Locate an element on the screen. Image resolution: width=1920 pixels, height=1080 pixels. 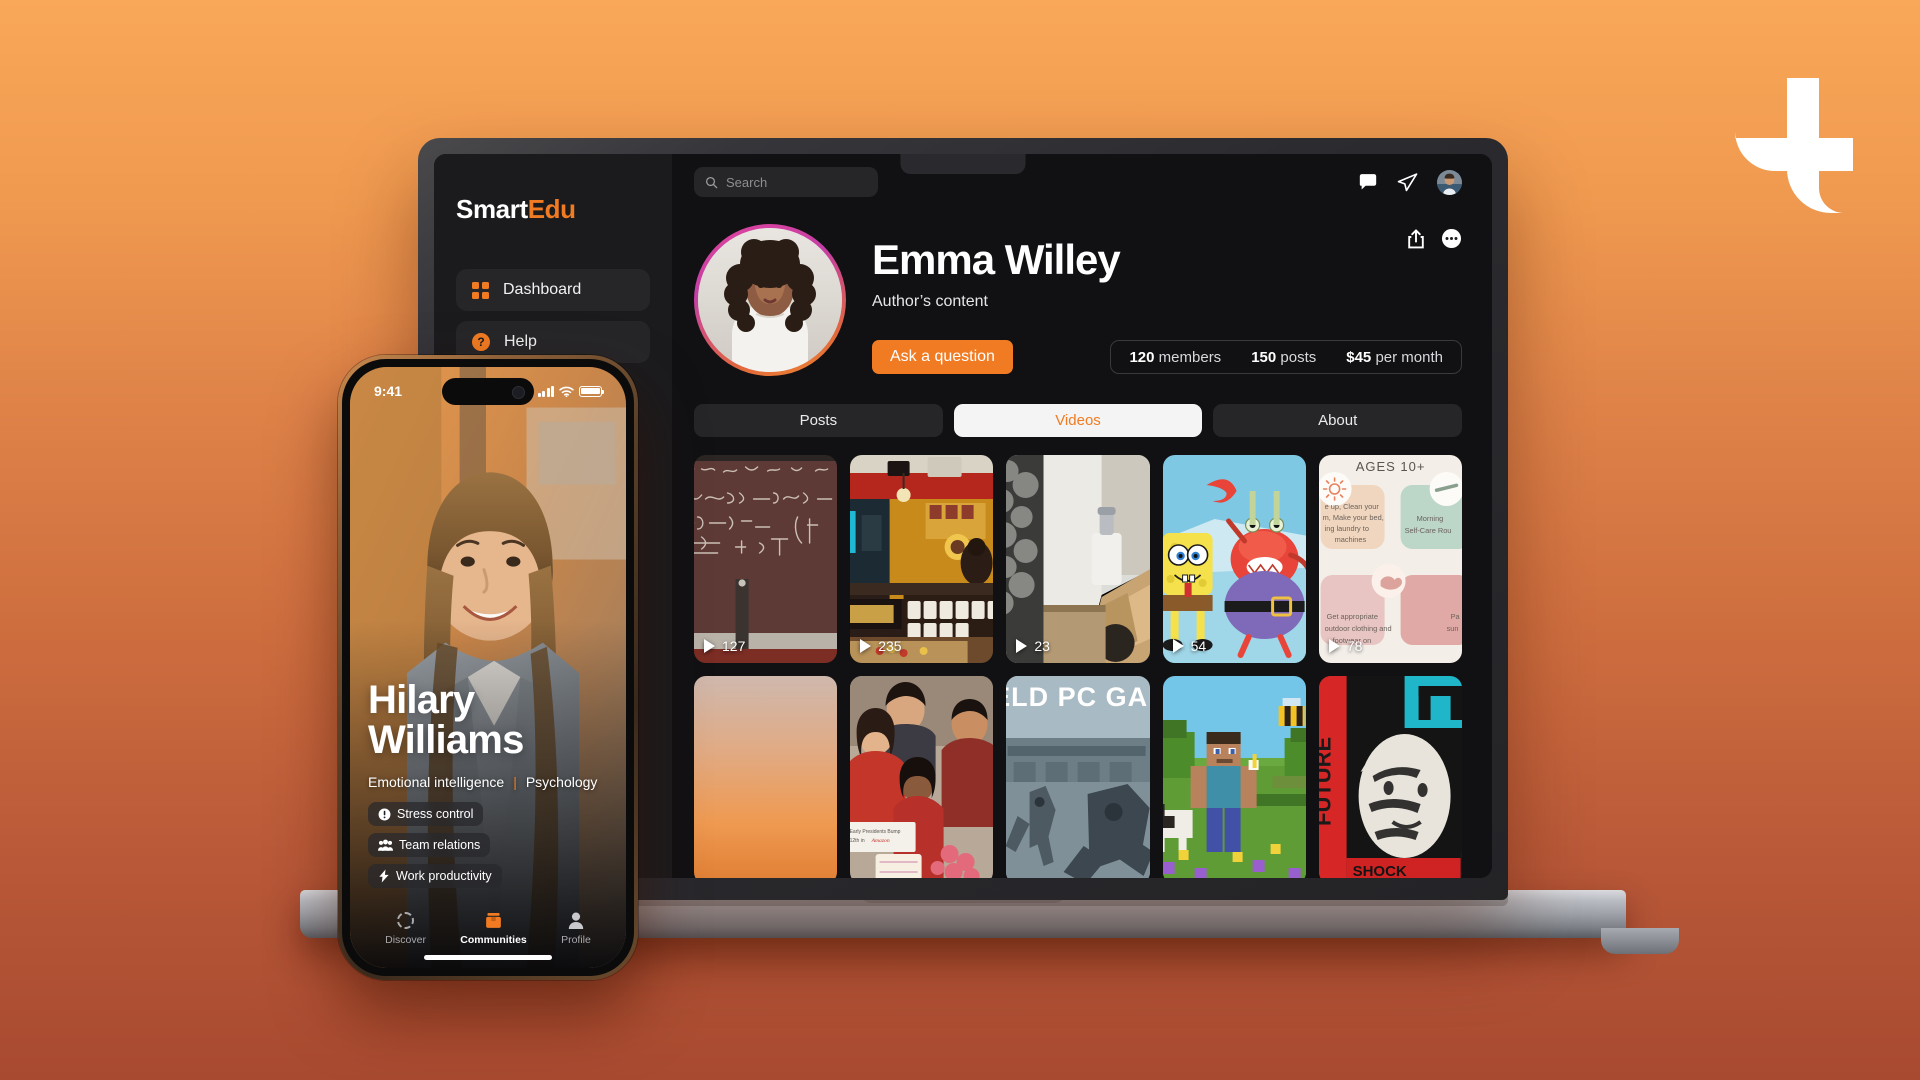
dashed-circle-icon is located at coordinates (406, 920).